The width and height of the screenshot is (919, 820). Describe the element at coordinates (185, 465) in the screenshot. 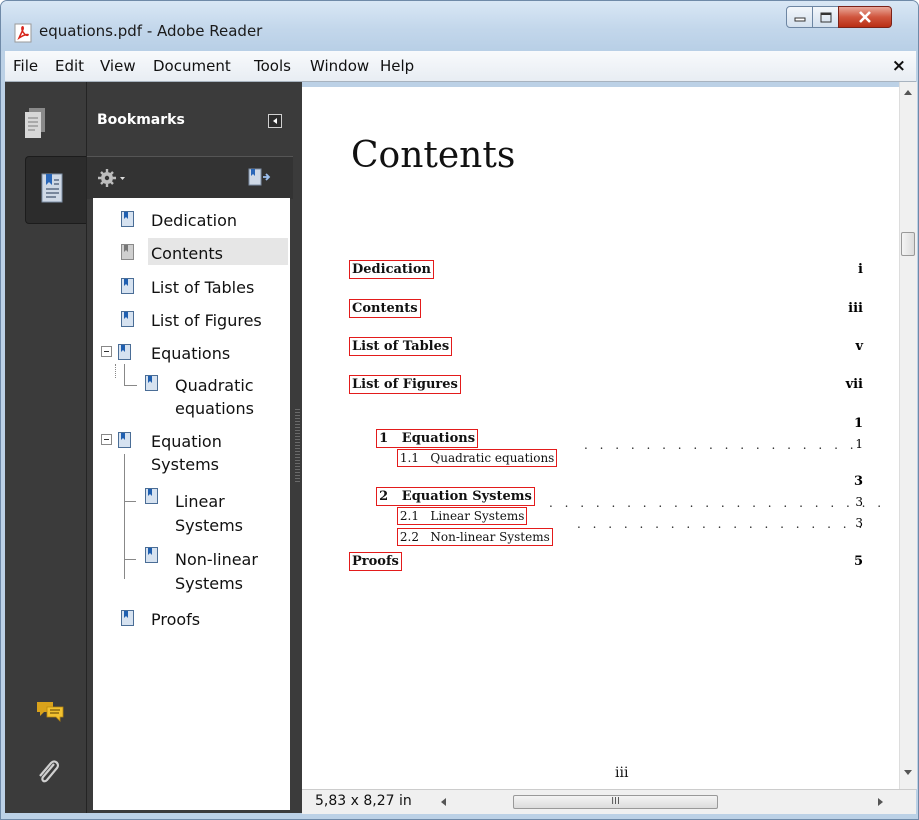

I see `bookmark-equation-systems-line2: Systems` at that location.